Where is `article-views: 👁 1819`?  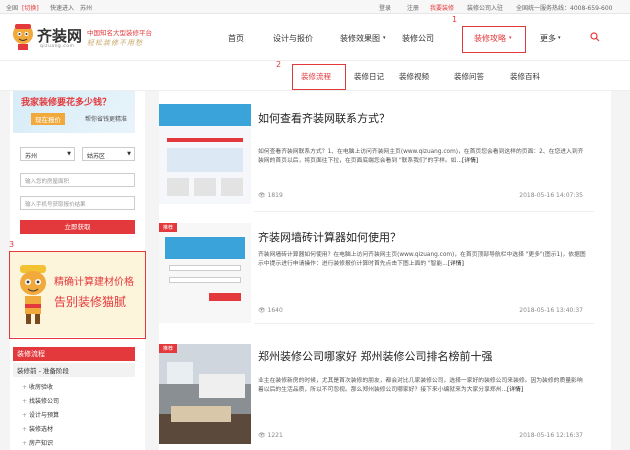
article-views: 👁 1819 is located at coordinates (270, 195).